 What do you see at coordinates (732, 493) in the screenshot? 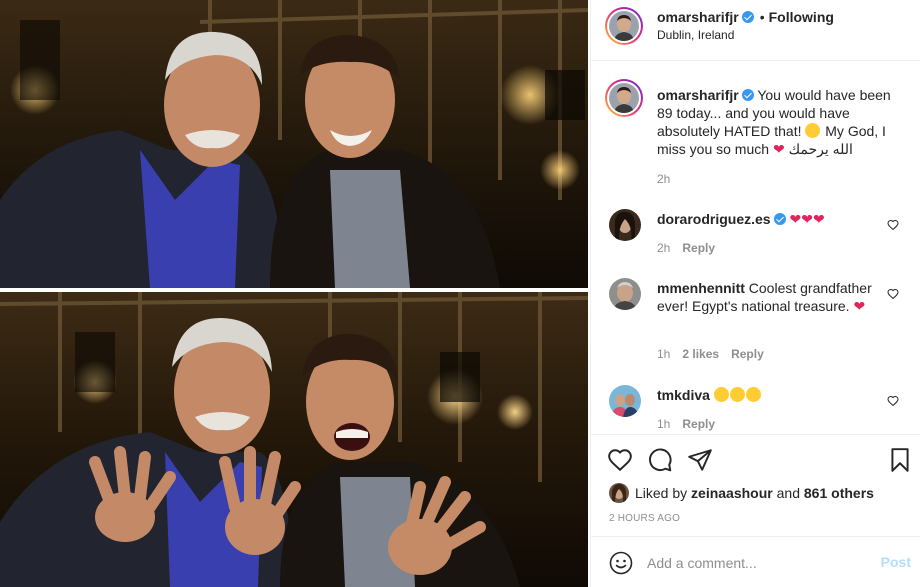
I see `liked-by-user: zeinaashour` at bounding box center [732, 493].